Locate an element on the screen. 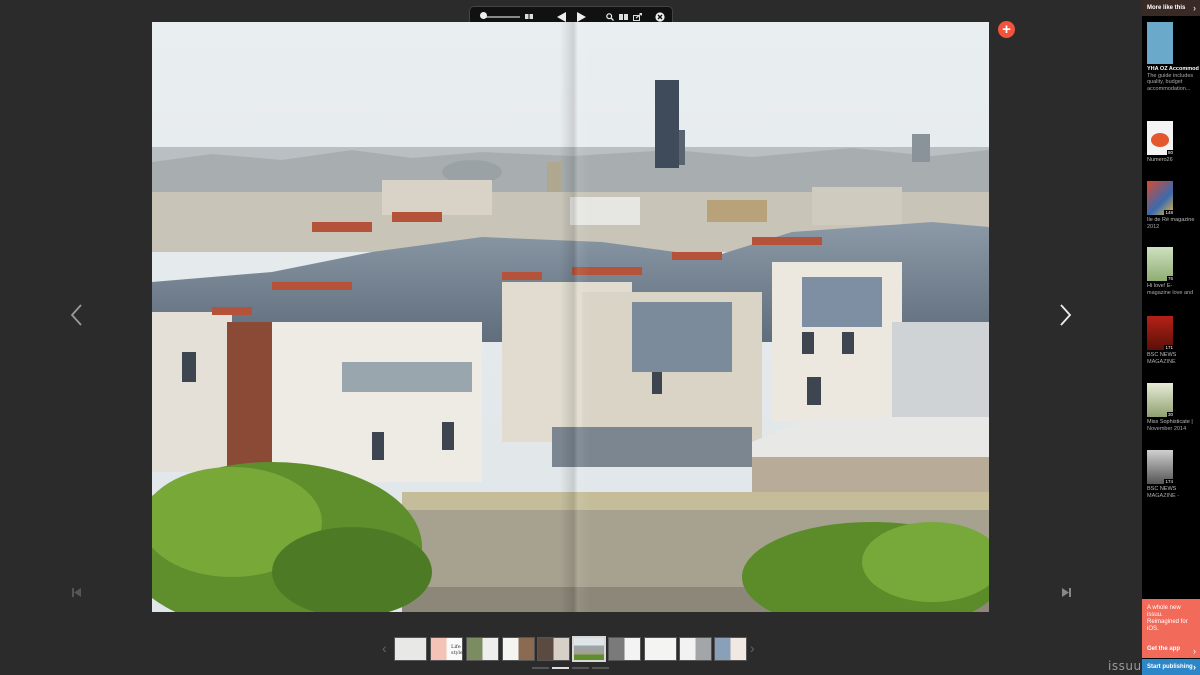 The width and height of the screenshot is (1200, 675). sidebar-item-numero26: 80 Numero26 is located at coordinates (1173, 142).